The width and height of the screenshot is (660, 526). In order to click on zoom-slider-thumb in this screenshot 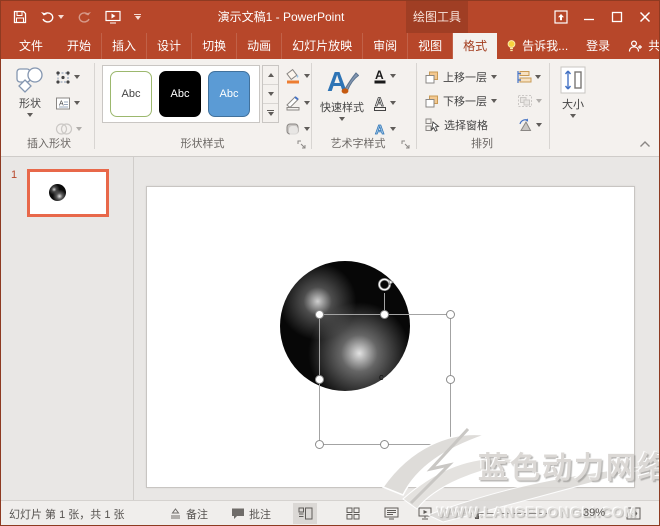, I will do `click(477, 513)`.